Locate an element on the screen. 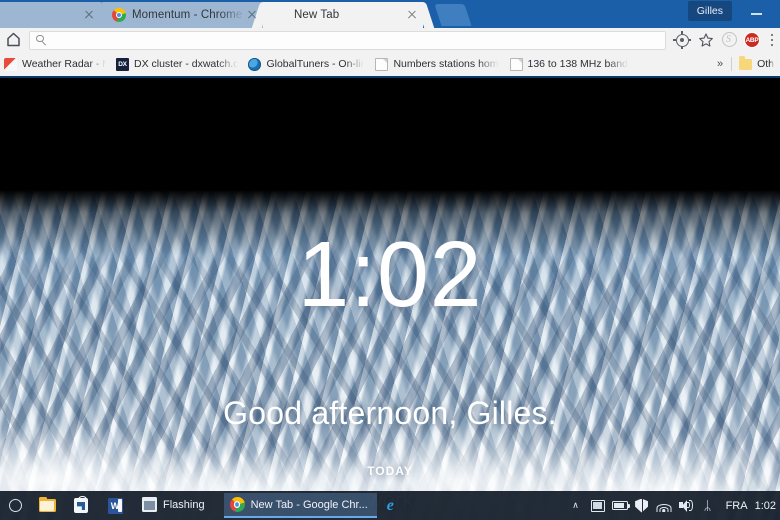  clock-display: 1:02 is located at coordinates (390, 274).